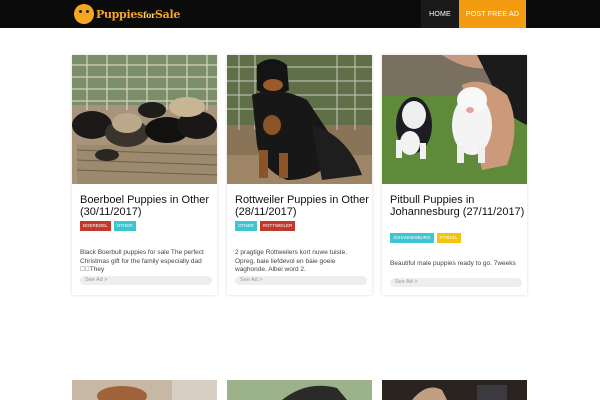  I want to click on rottweiler-image, so click(299, 119).